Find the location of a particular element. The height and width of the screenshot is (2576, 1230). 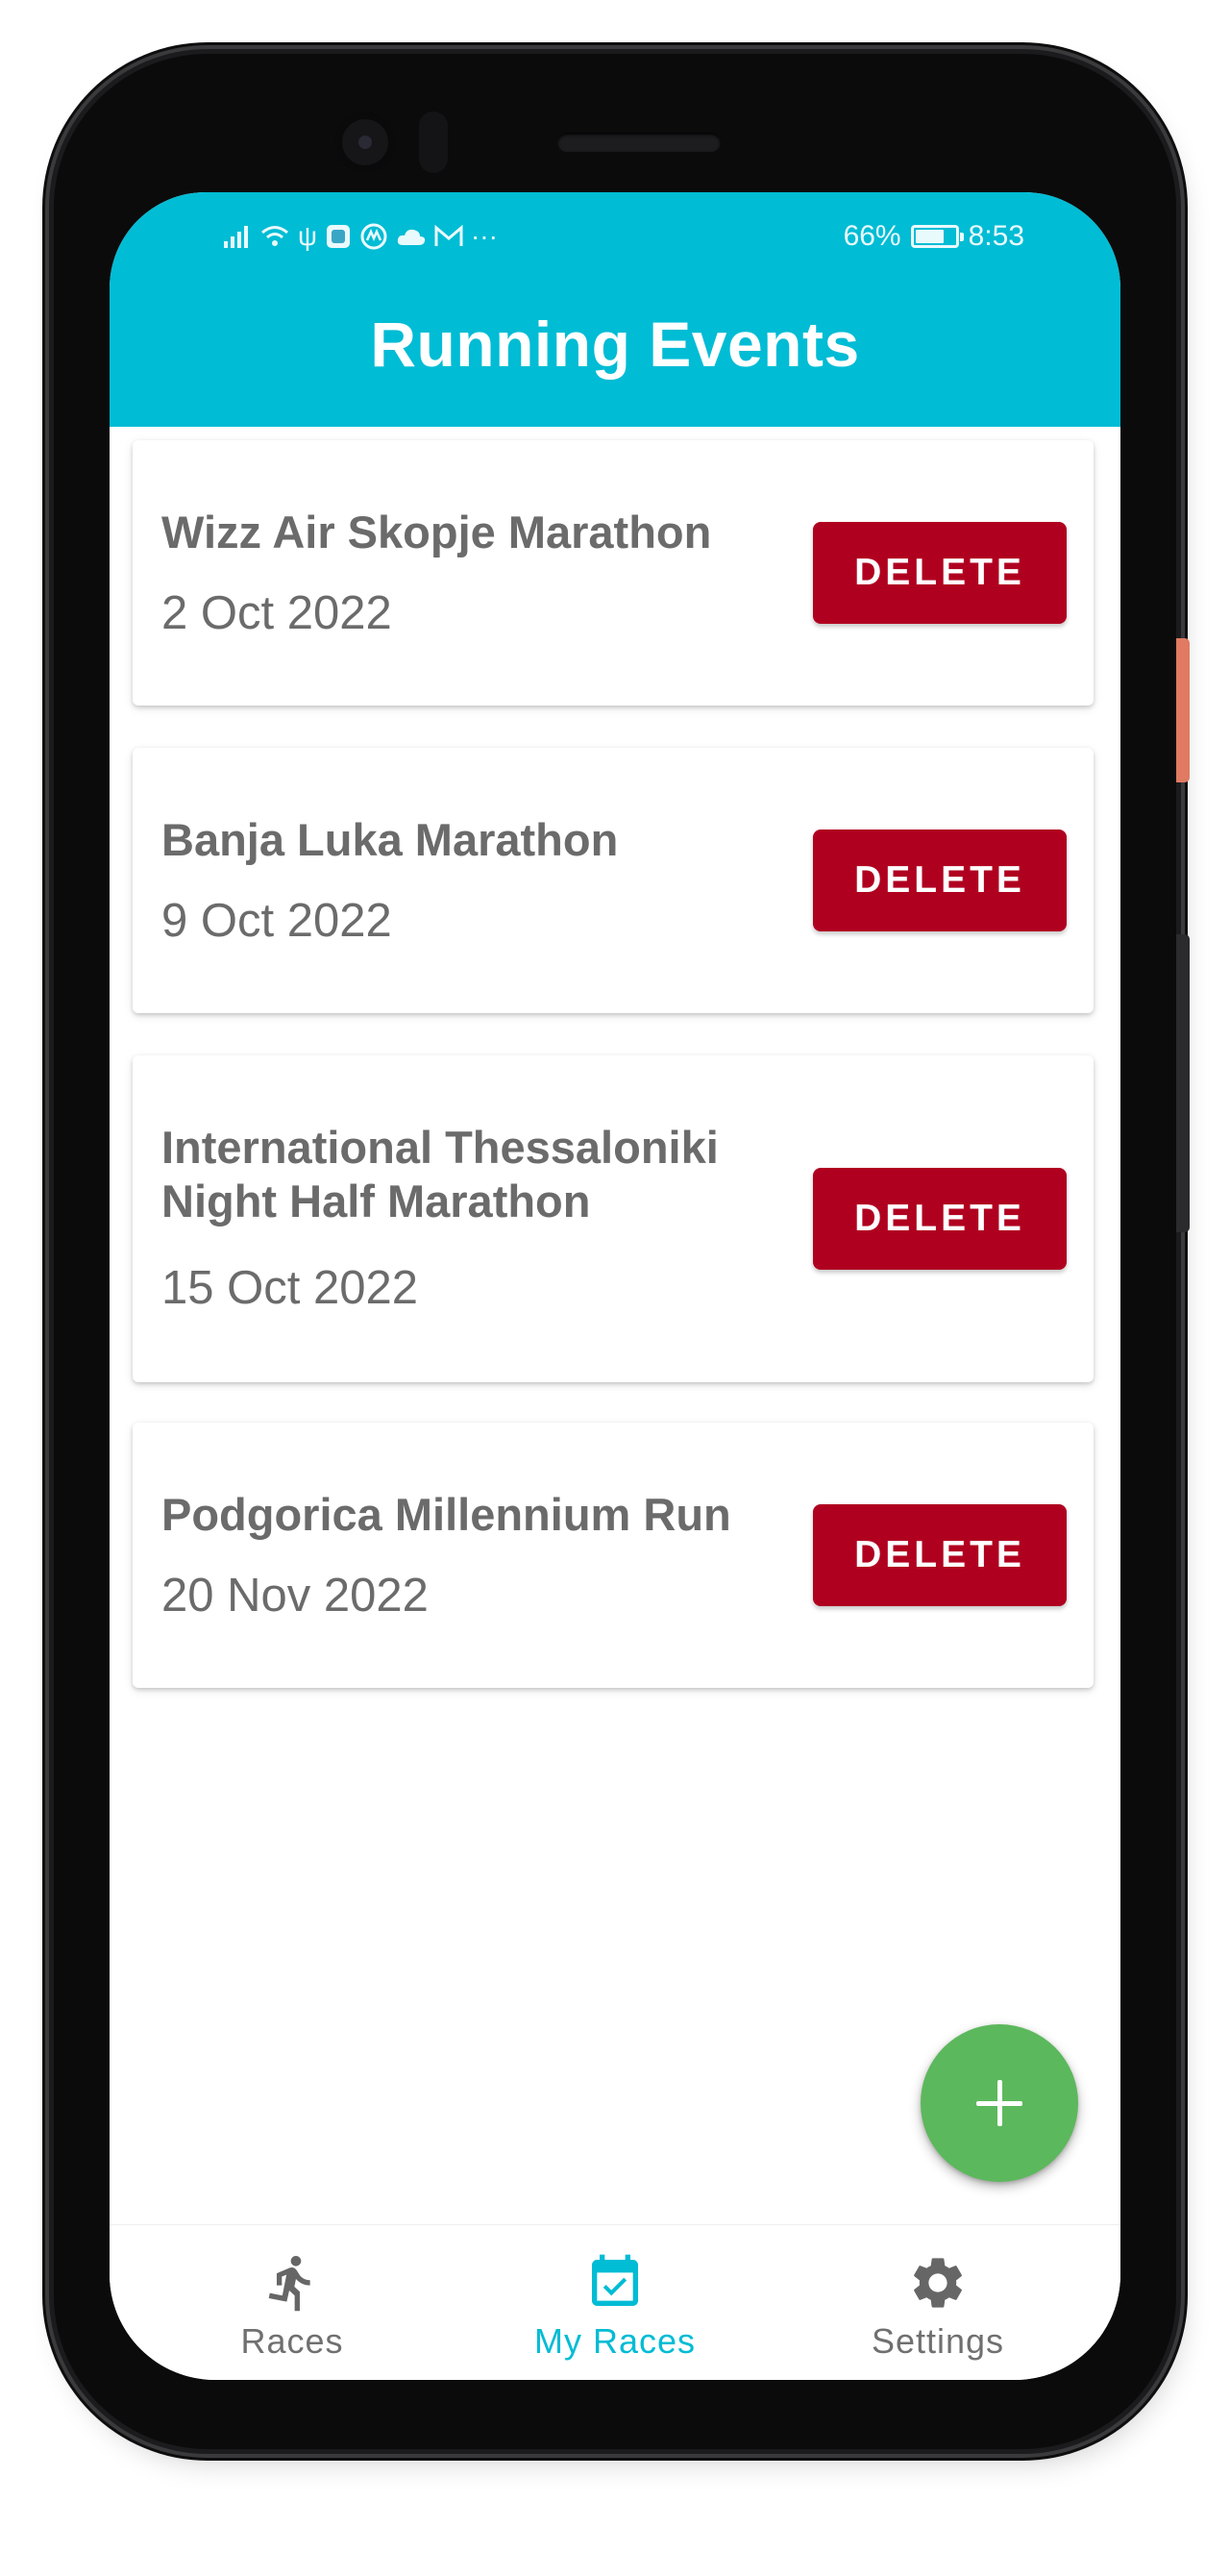

gmail-icon is located at coordinates (449, 236).